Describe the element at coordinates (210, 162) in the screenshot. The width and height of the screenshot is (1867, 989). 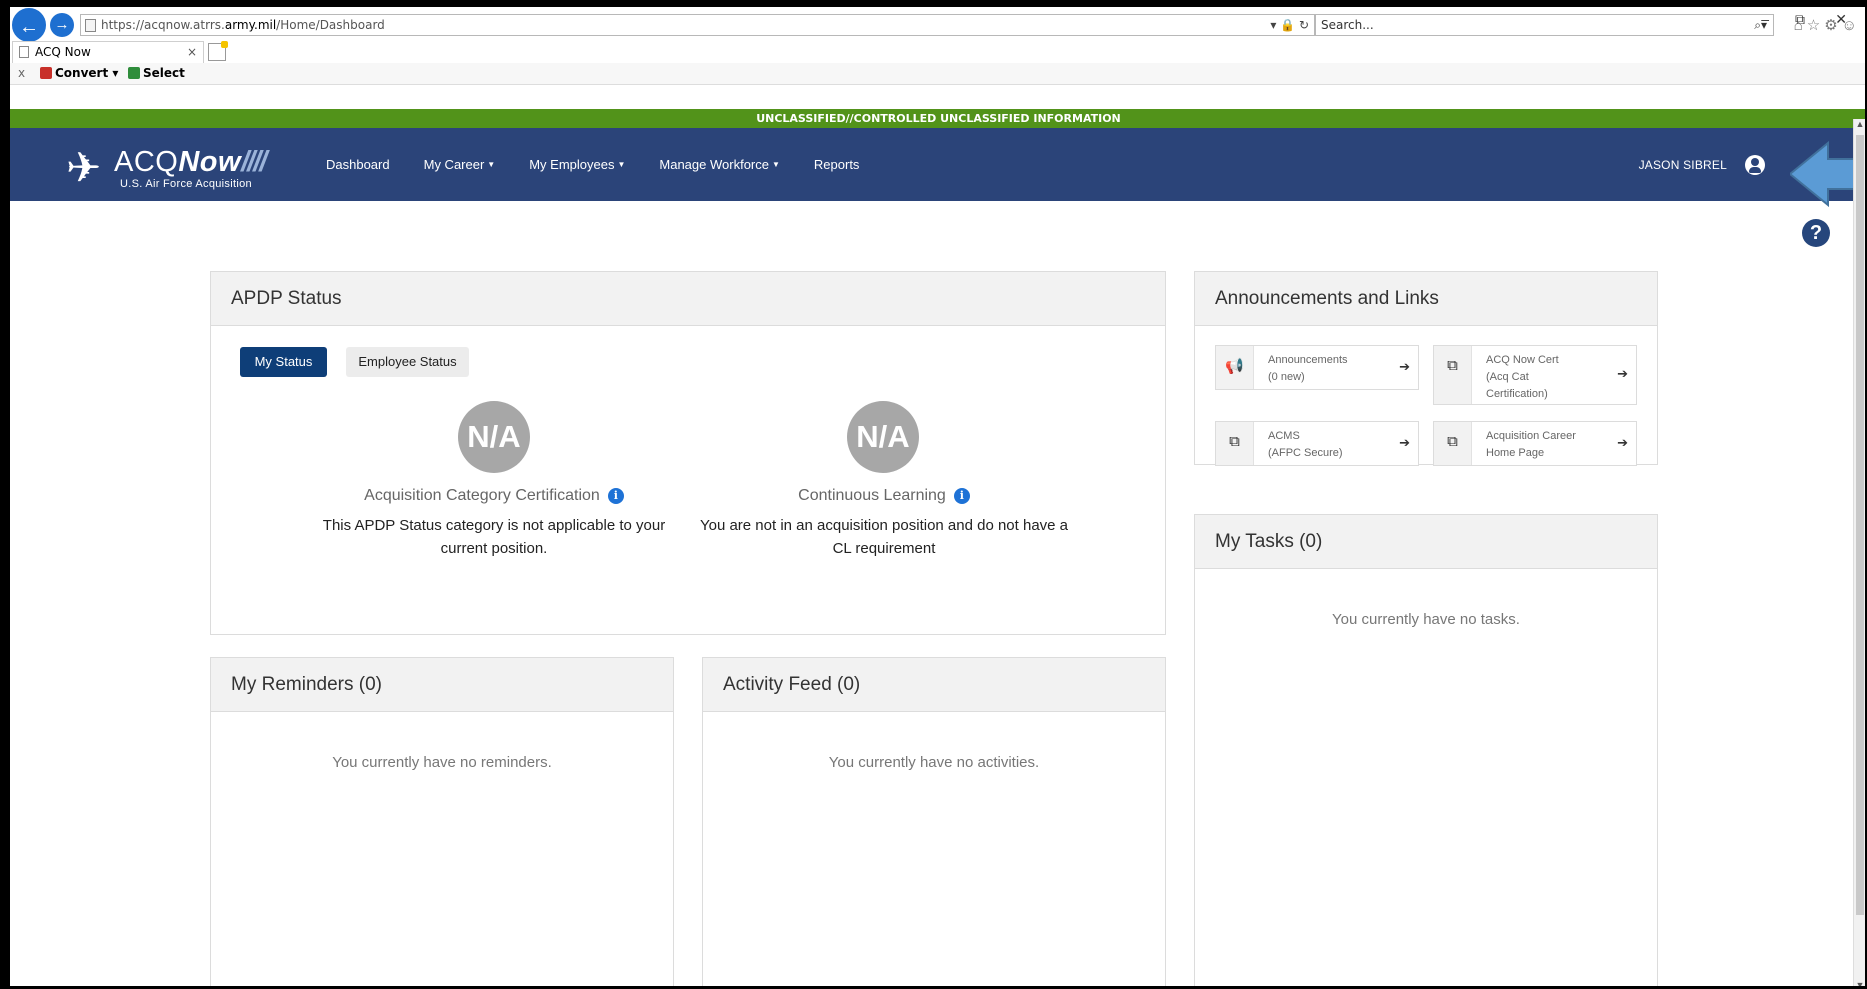
I see `logo-name-now: Now` at that location.